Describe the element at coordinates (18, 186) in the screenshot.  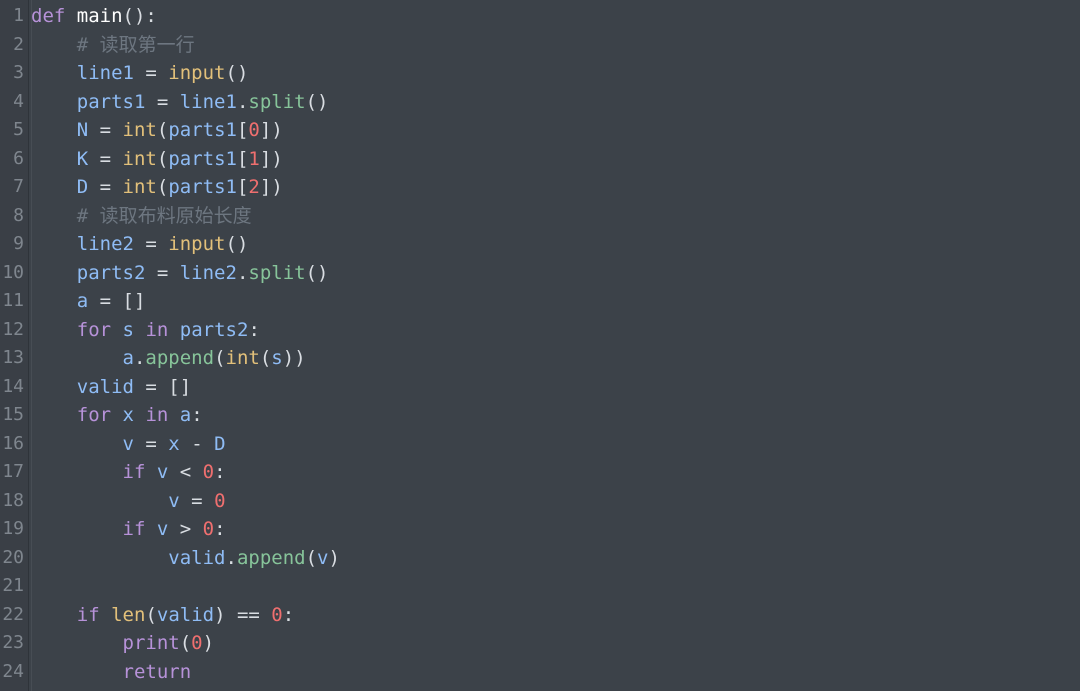
I see `line-number: 7` at that location.